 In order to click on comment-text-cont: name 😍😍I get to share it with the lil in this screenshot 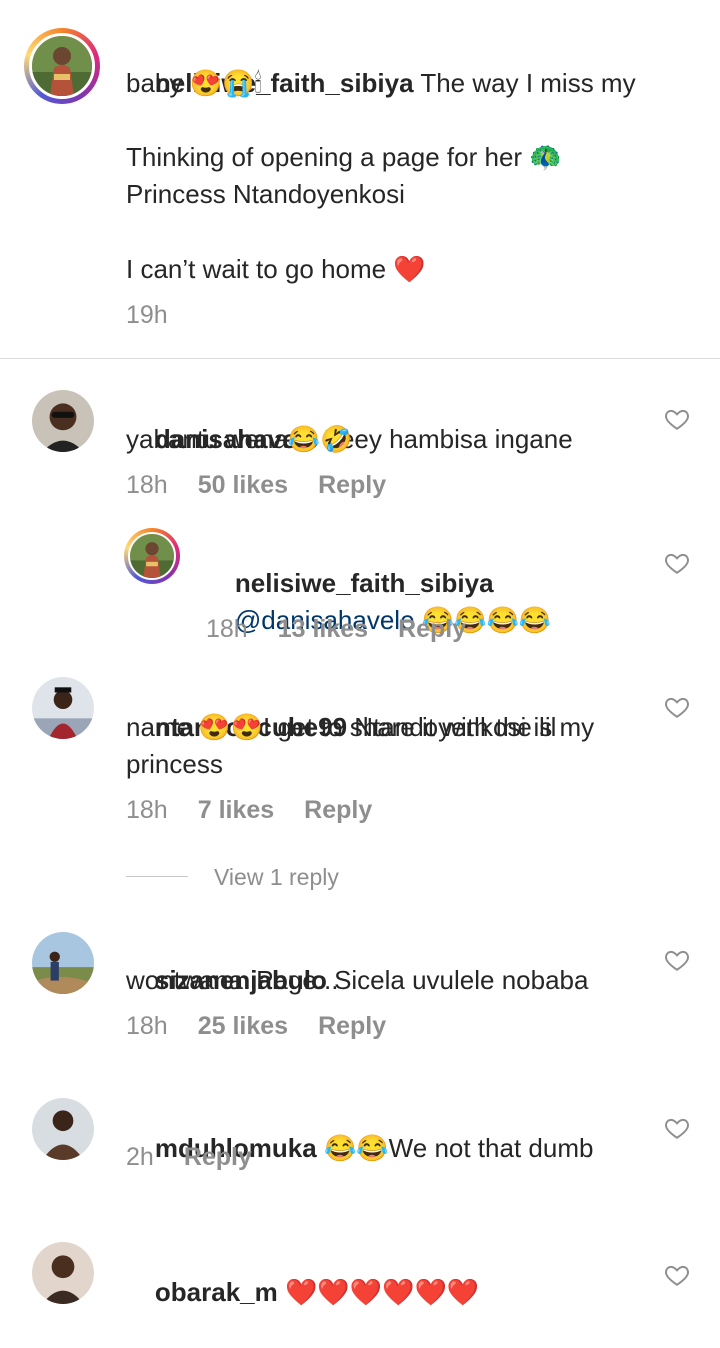, I will do `click(341, 727)`.